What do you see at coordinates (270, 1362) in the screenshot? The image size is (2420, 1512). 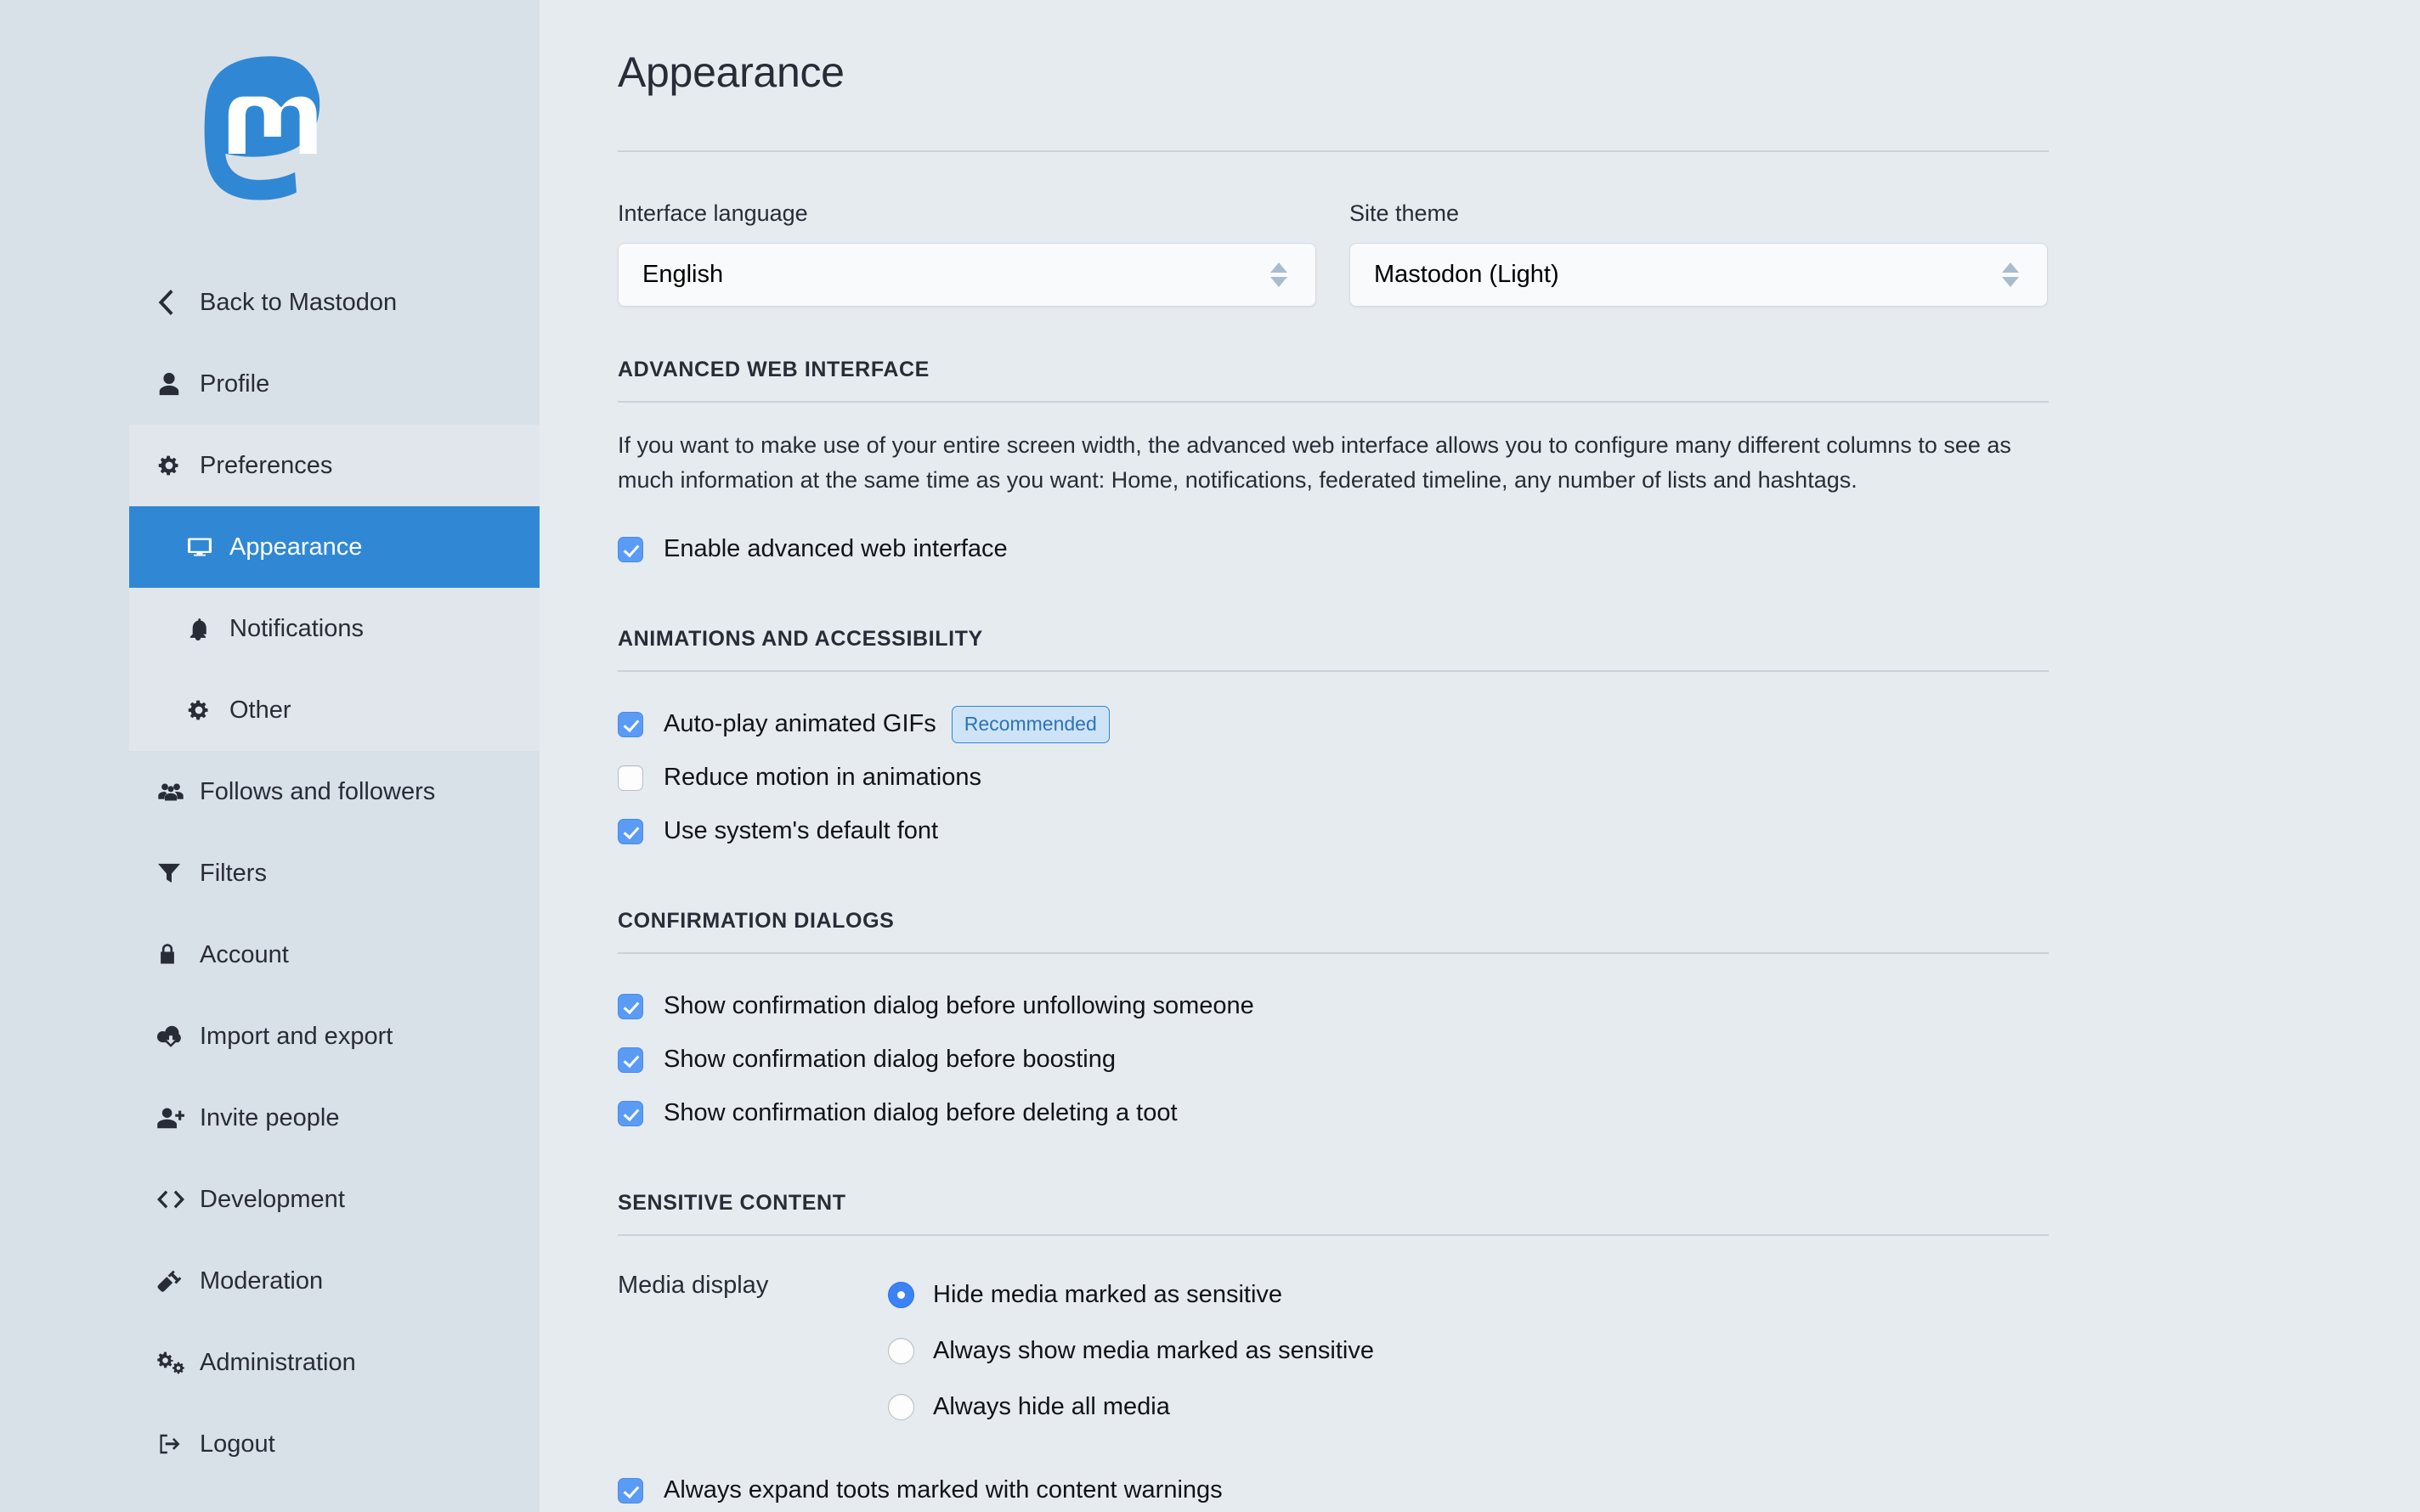 I see `sidebar-item-administration: Administration` at bounding box center [270, 1362].